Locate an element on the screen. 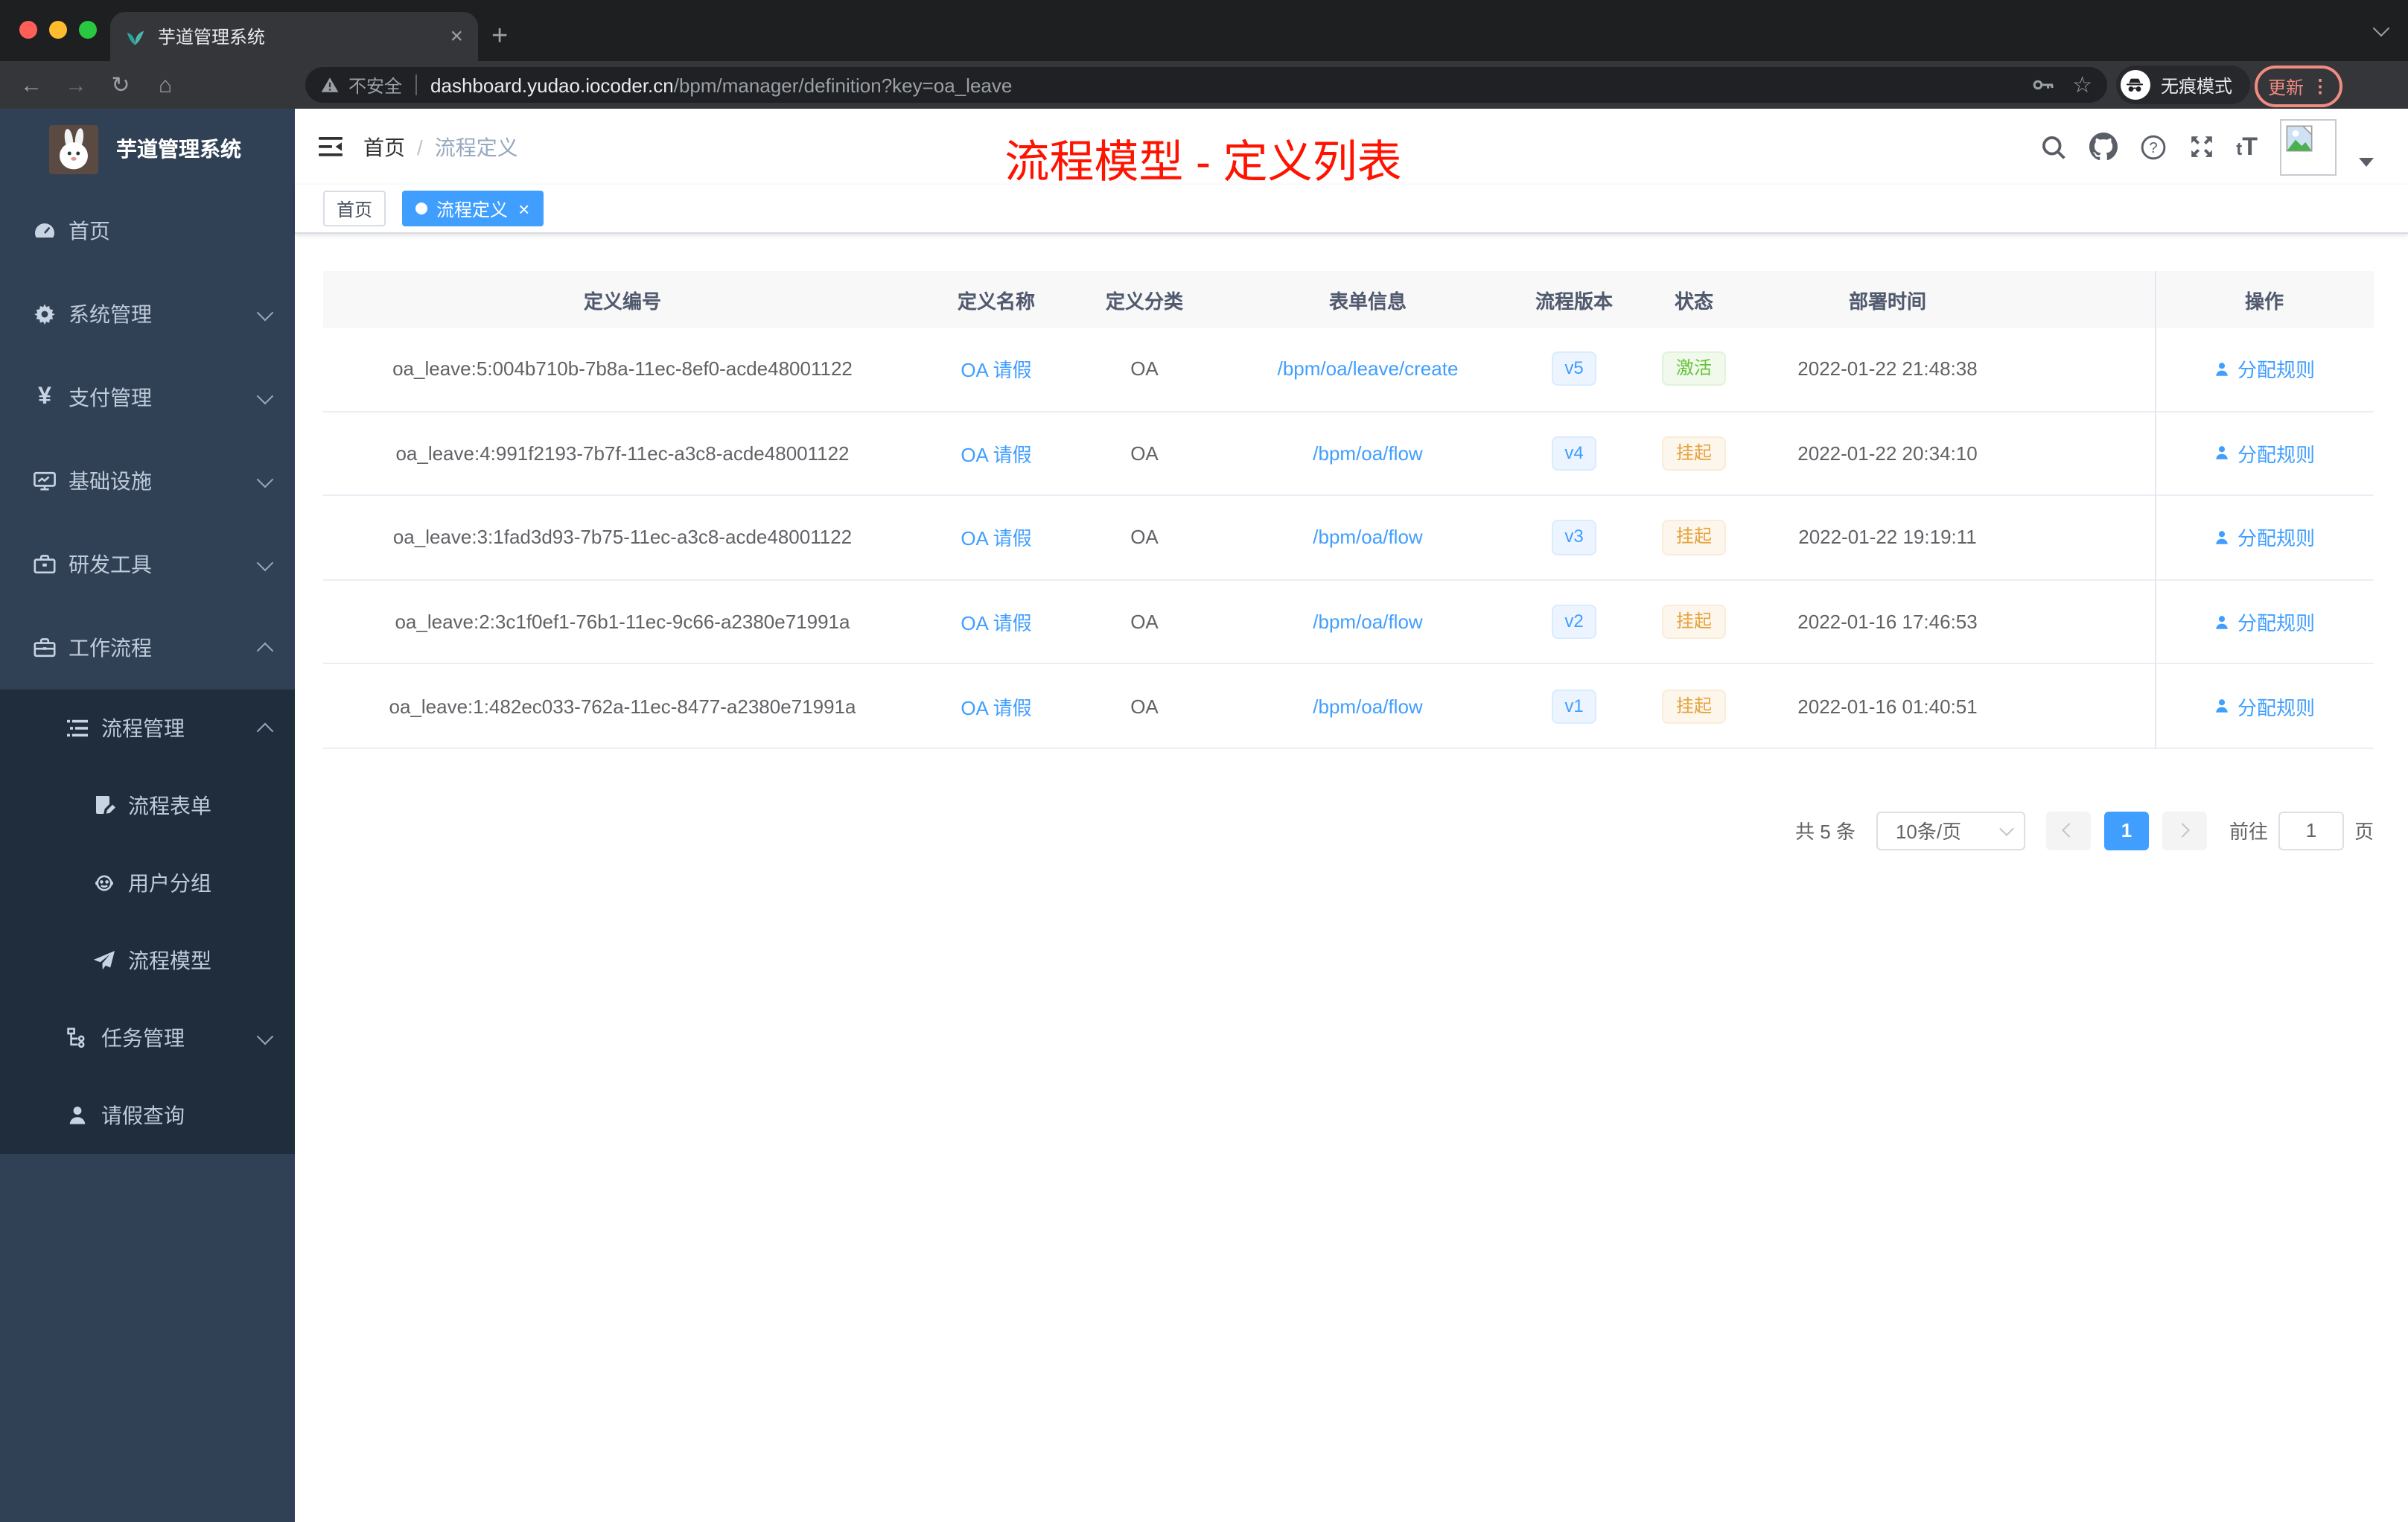 The height and width of the screenshot is (1522, 2408). version-badge: v1 is located at coordinates (1574, 706).